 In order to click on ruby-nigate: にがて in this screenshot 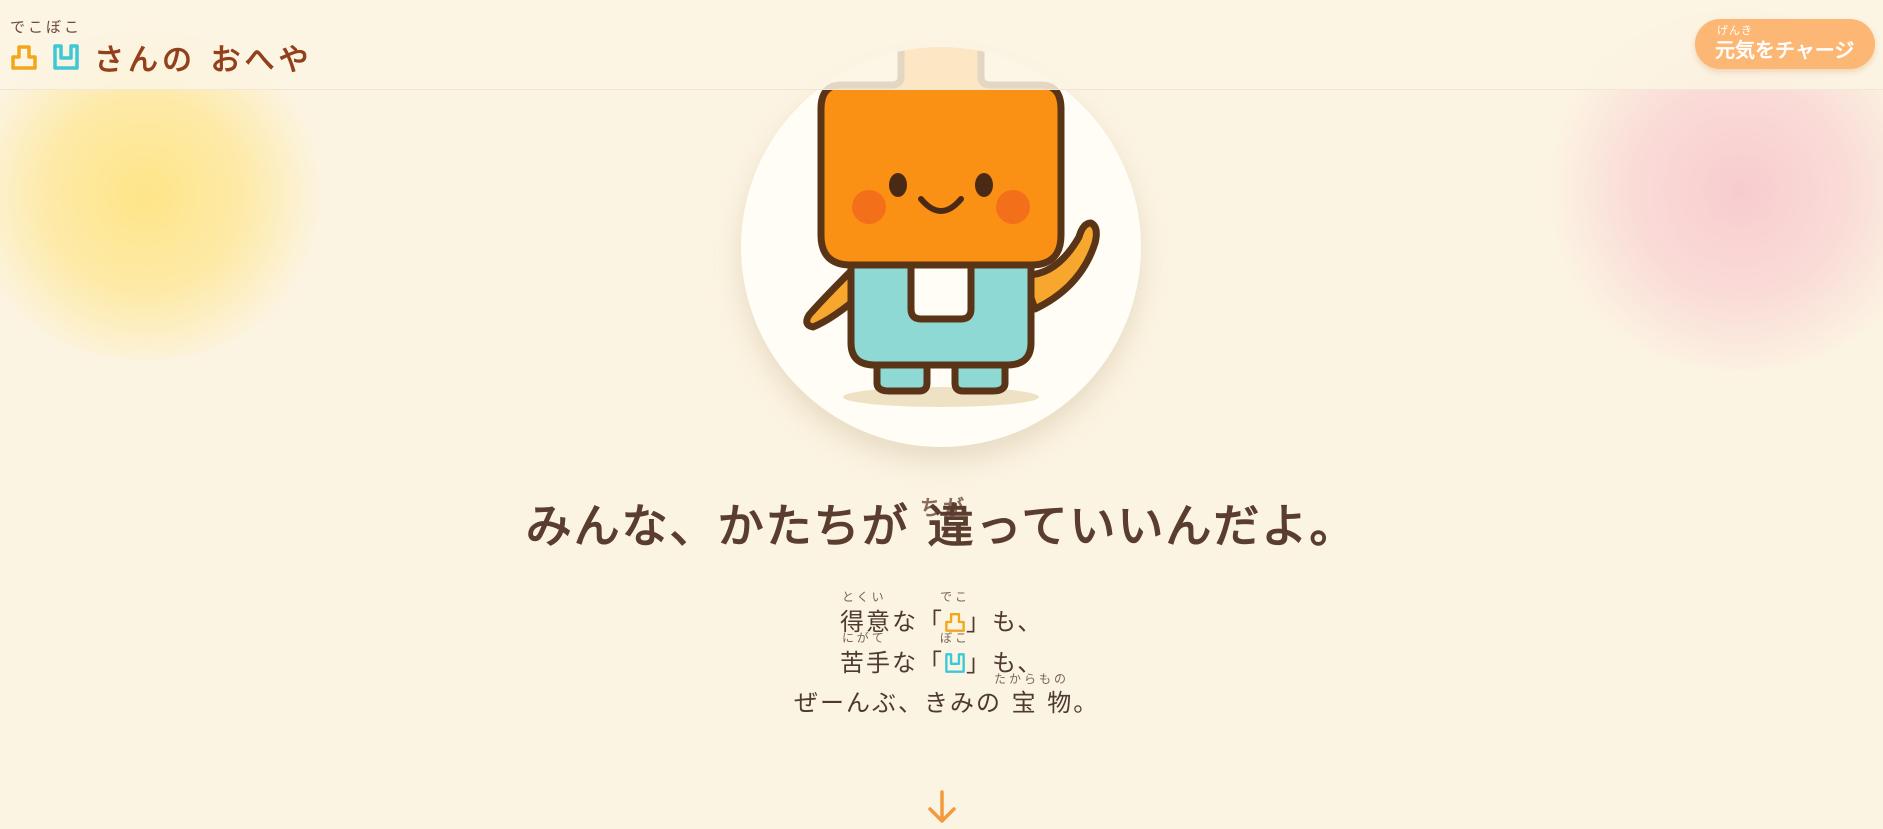, I will do `click(864, 638)`.